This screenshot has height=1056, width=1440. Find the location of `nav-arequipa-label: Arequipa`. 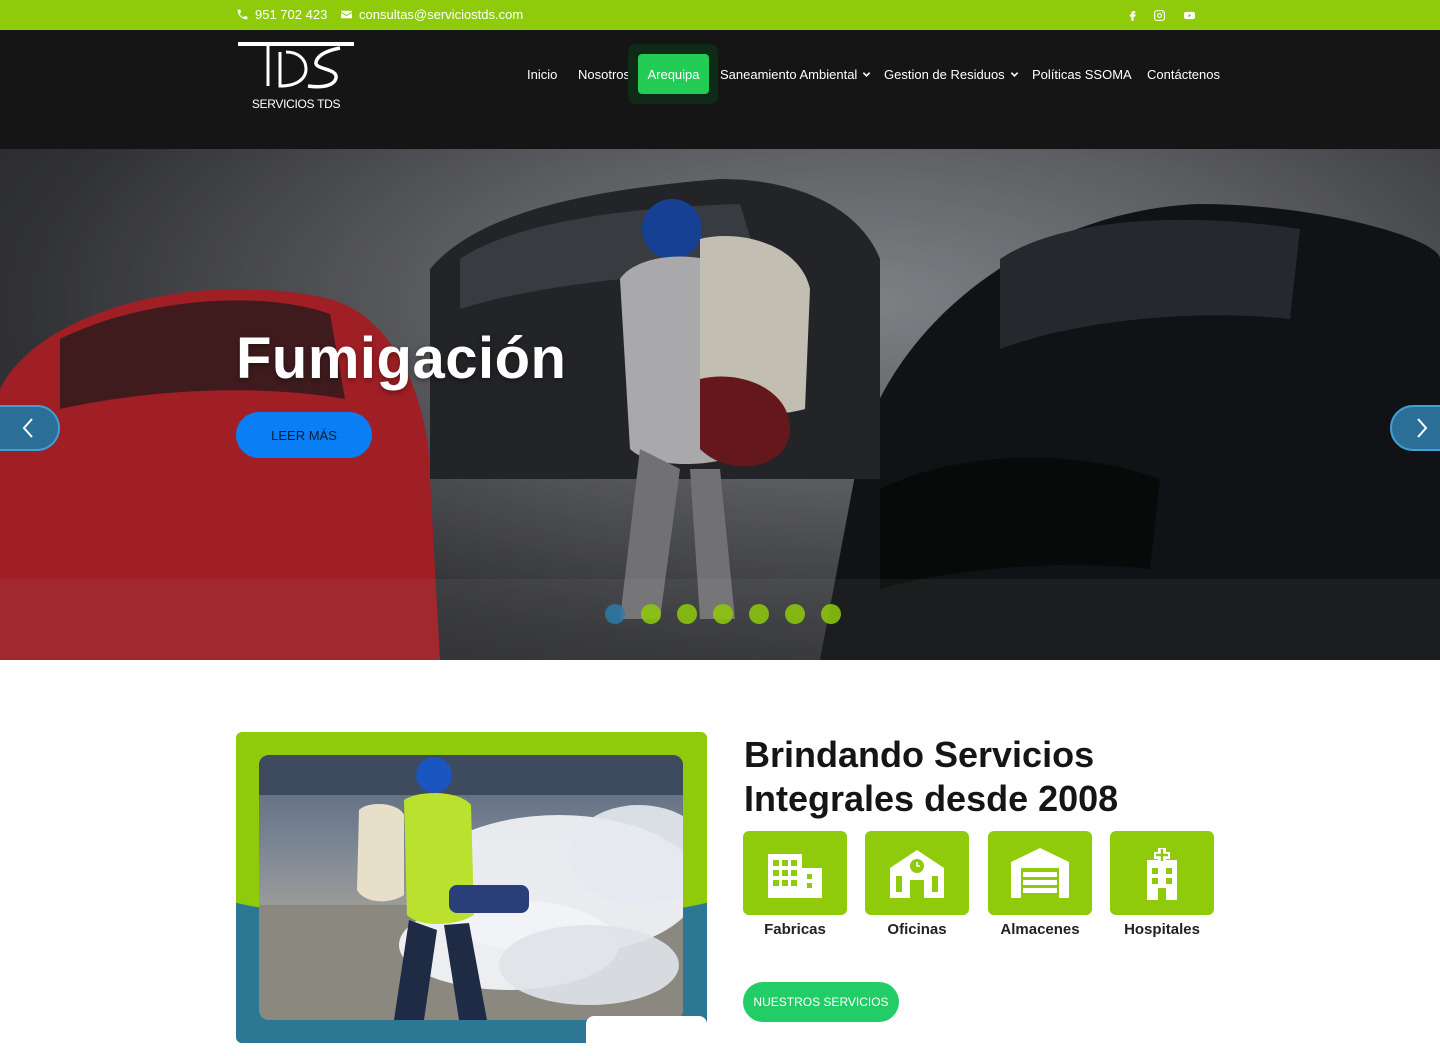

nav-arequipa-label: Arequipa is located at coordinates (673, 74).